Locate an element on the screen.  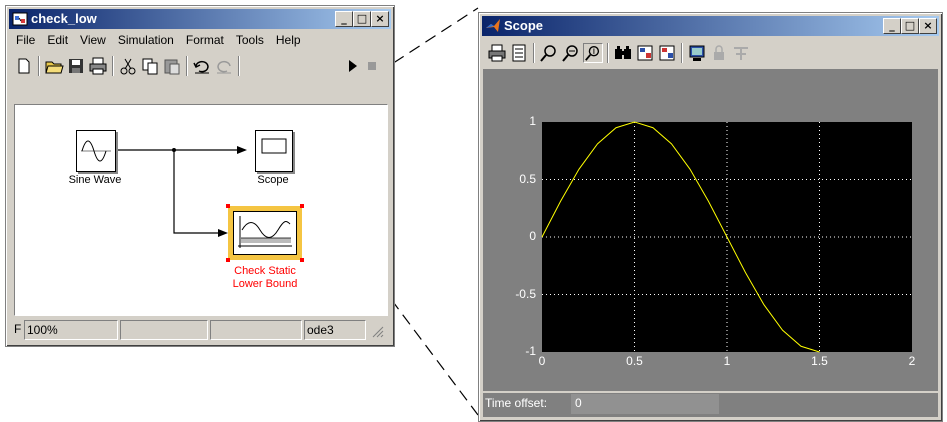
menu-view: View is located at coordinates (93, 38).